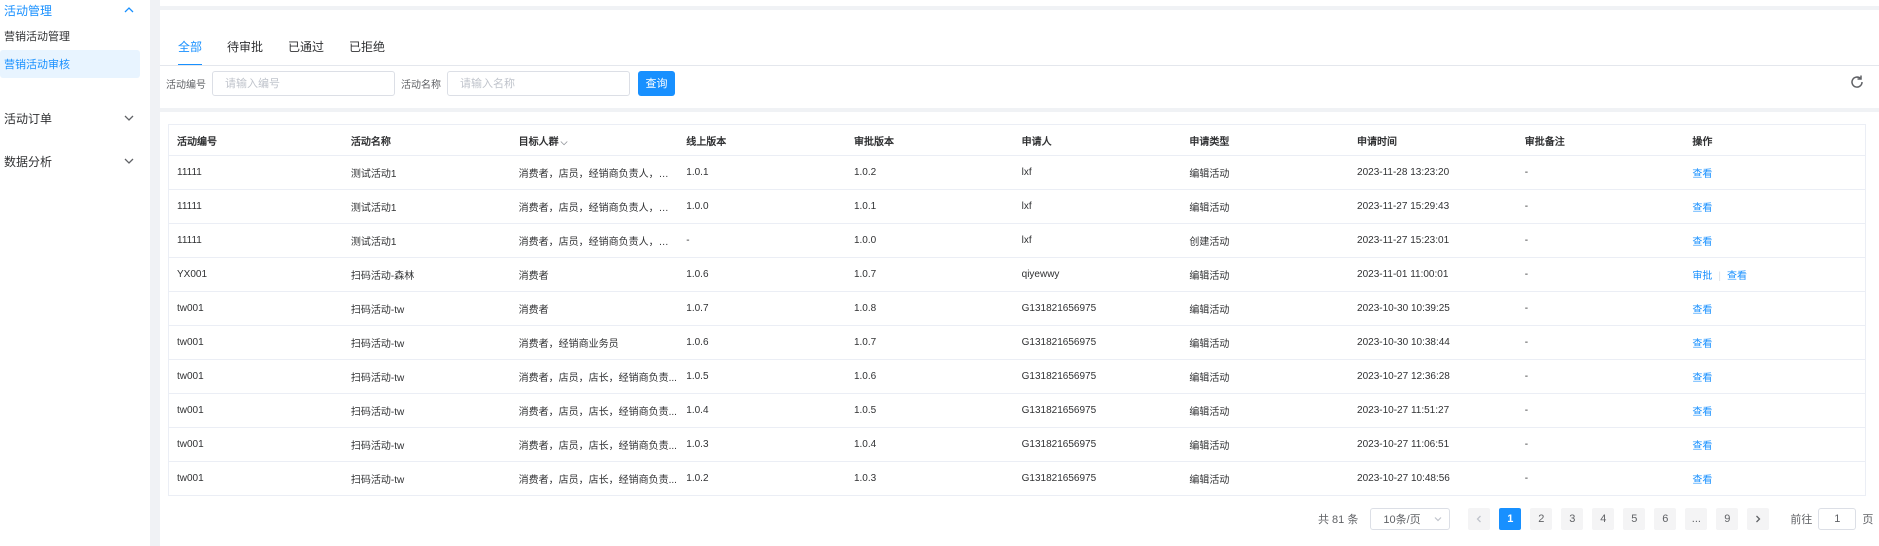 Image resolution: width=1879 pixels, height=546 pixels. What do you see at coordinates (1758, 519) in the screenshot?
I see `next-page-button` at bounding box center [1758, 519].